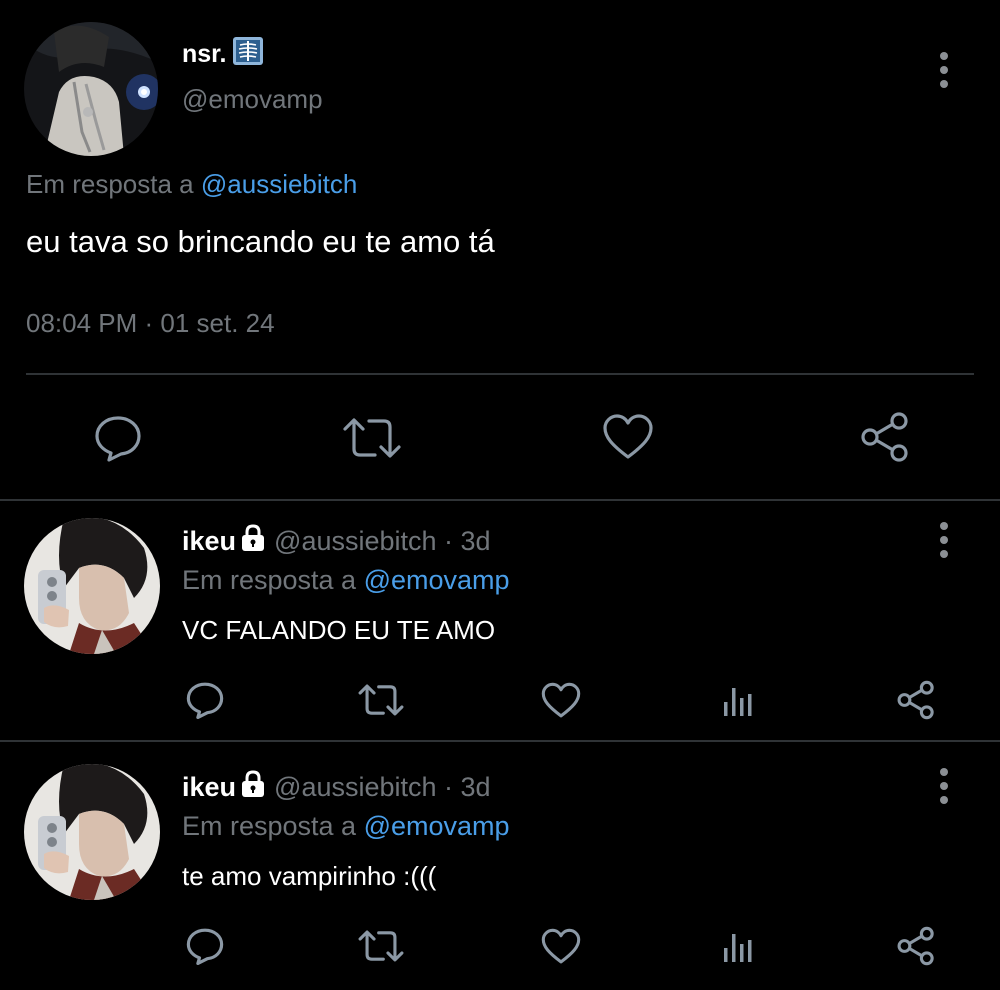 The height and width of the screenshot is (990, 1000). What do you see at coordinates (204, 54) in the screenshot?
I see `display-name-text: nsr.` at bounding box center [204, 54].